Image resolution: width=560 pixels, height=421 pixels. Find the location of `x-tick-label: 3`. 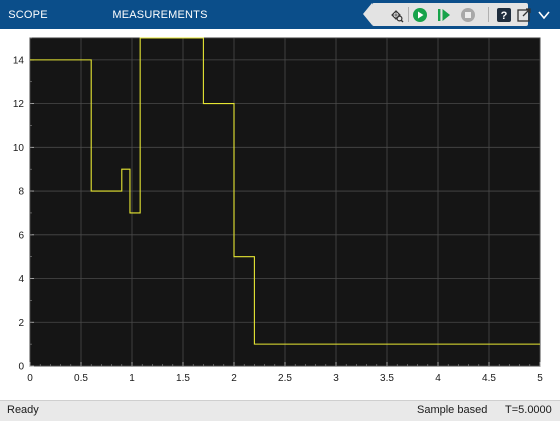

x-tick-label: 3 is located at coordinates (336, 378).